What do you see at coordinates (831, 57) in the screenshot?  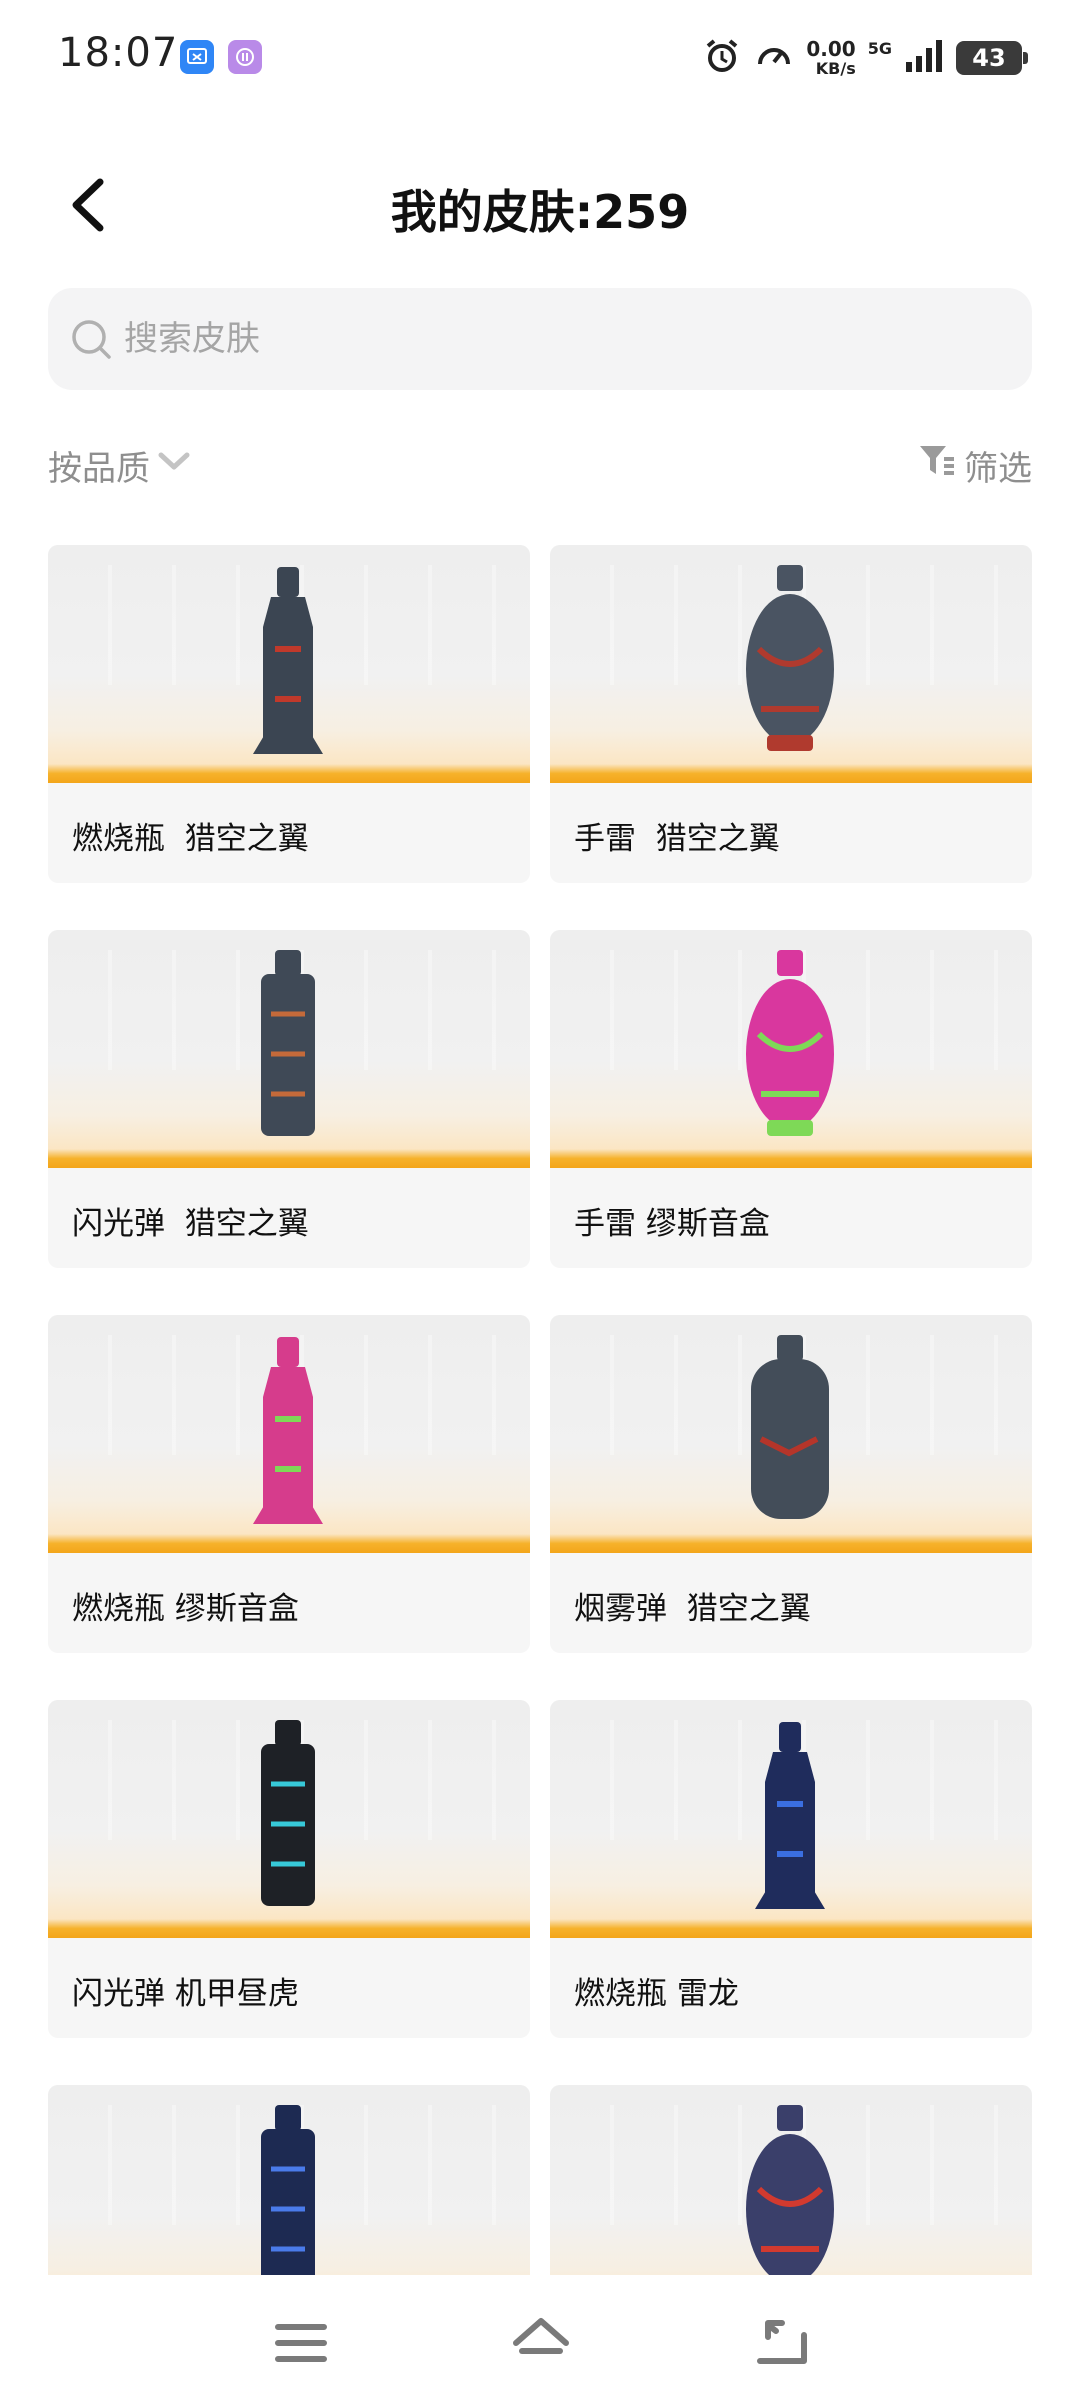 I see `network-speed: 0.00 KB/s` at bounding box center [831, 57].